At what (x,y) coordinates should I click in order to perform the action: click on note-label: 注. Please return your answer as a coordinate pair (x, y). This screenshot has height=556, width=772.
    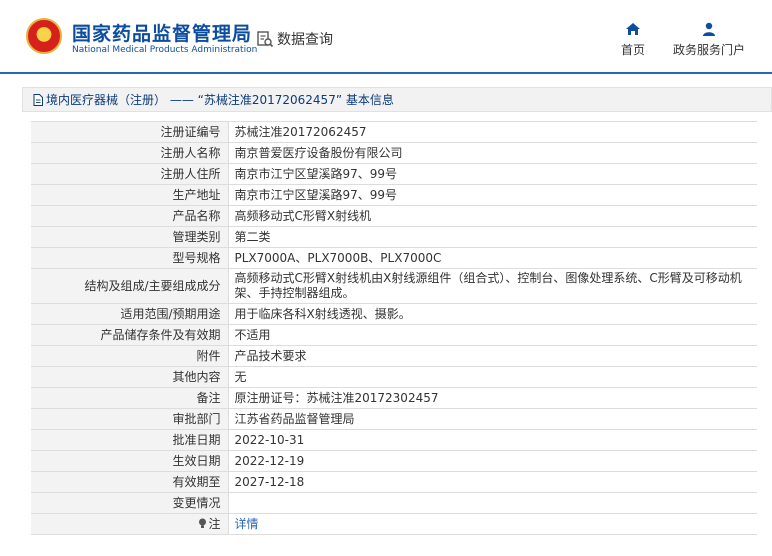
    Looking at the image, I should click on (214, 523).